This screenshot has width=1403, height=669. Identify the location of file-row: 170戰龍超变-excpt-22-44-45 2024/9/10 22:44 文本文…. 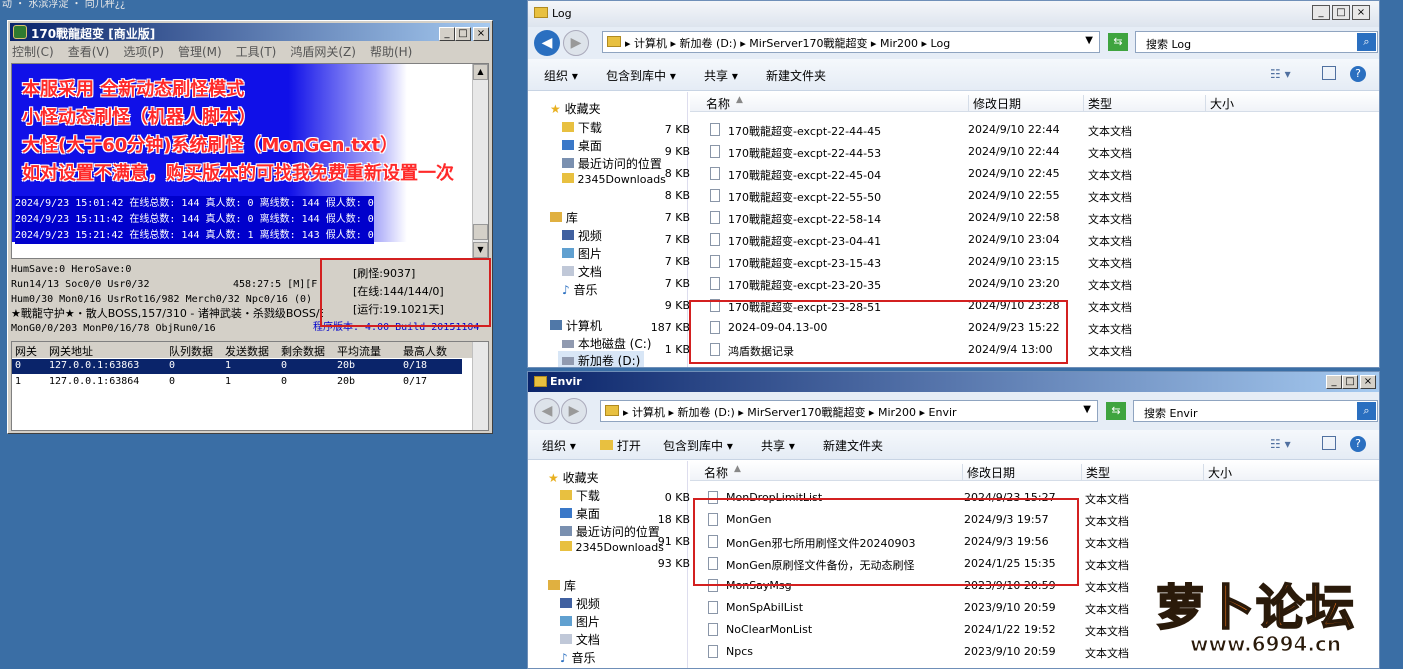
(977, 131).